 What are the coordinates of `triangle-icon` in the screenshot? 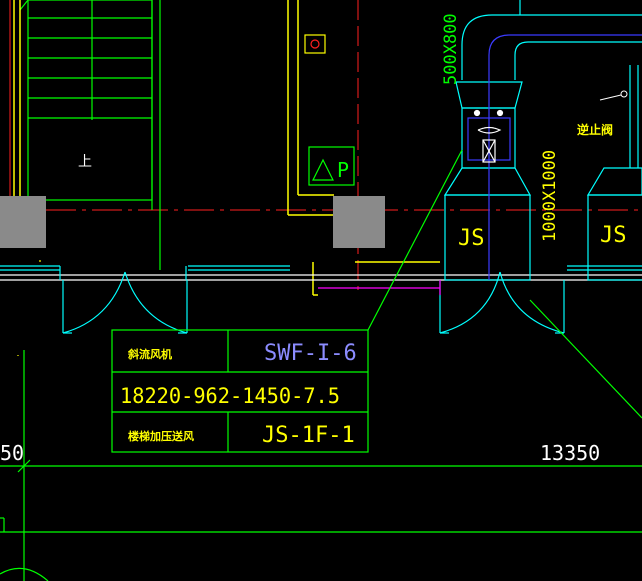 It's located at (323, 169).